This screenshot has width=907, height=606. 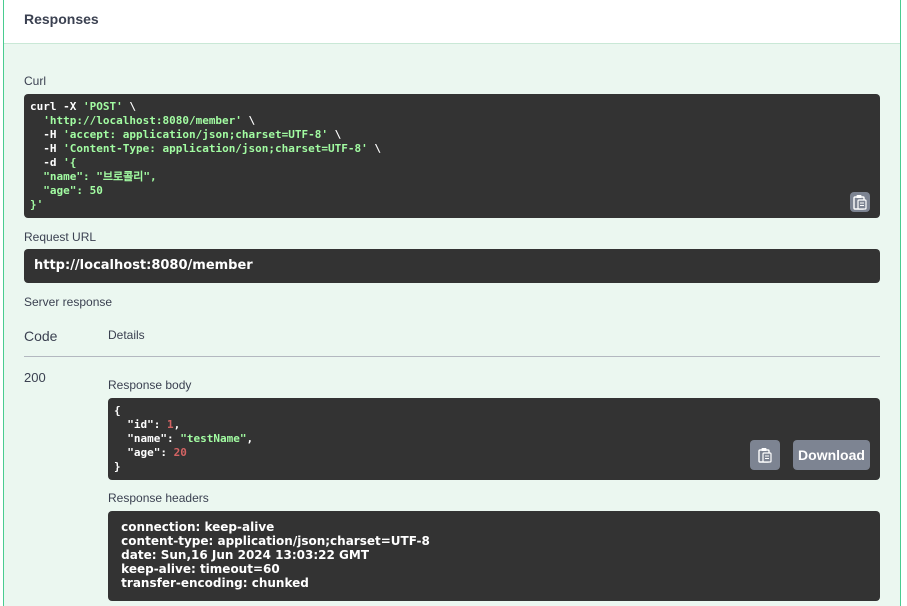 I want to click on status-code: 200, so click(x=35, y=377).